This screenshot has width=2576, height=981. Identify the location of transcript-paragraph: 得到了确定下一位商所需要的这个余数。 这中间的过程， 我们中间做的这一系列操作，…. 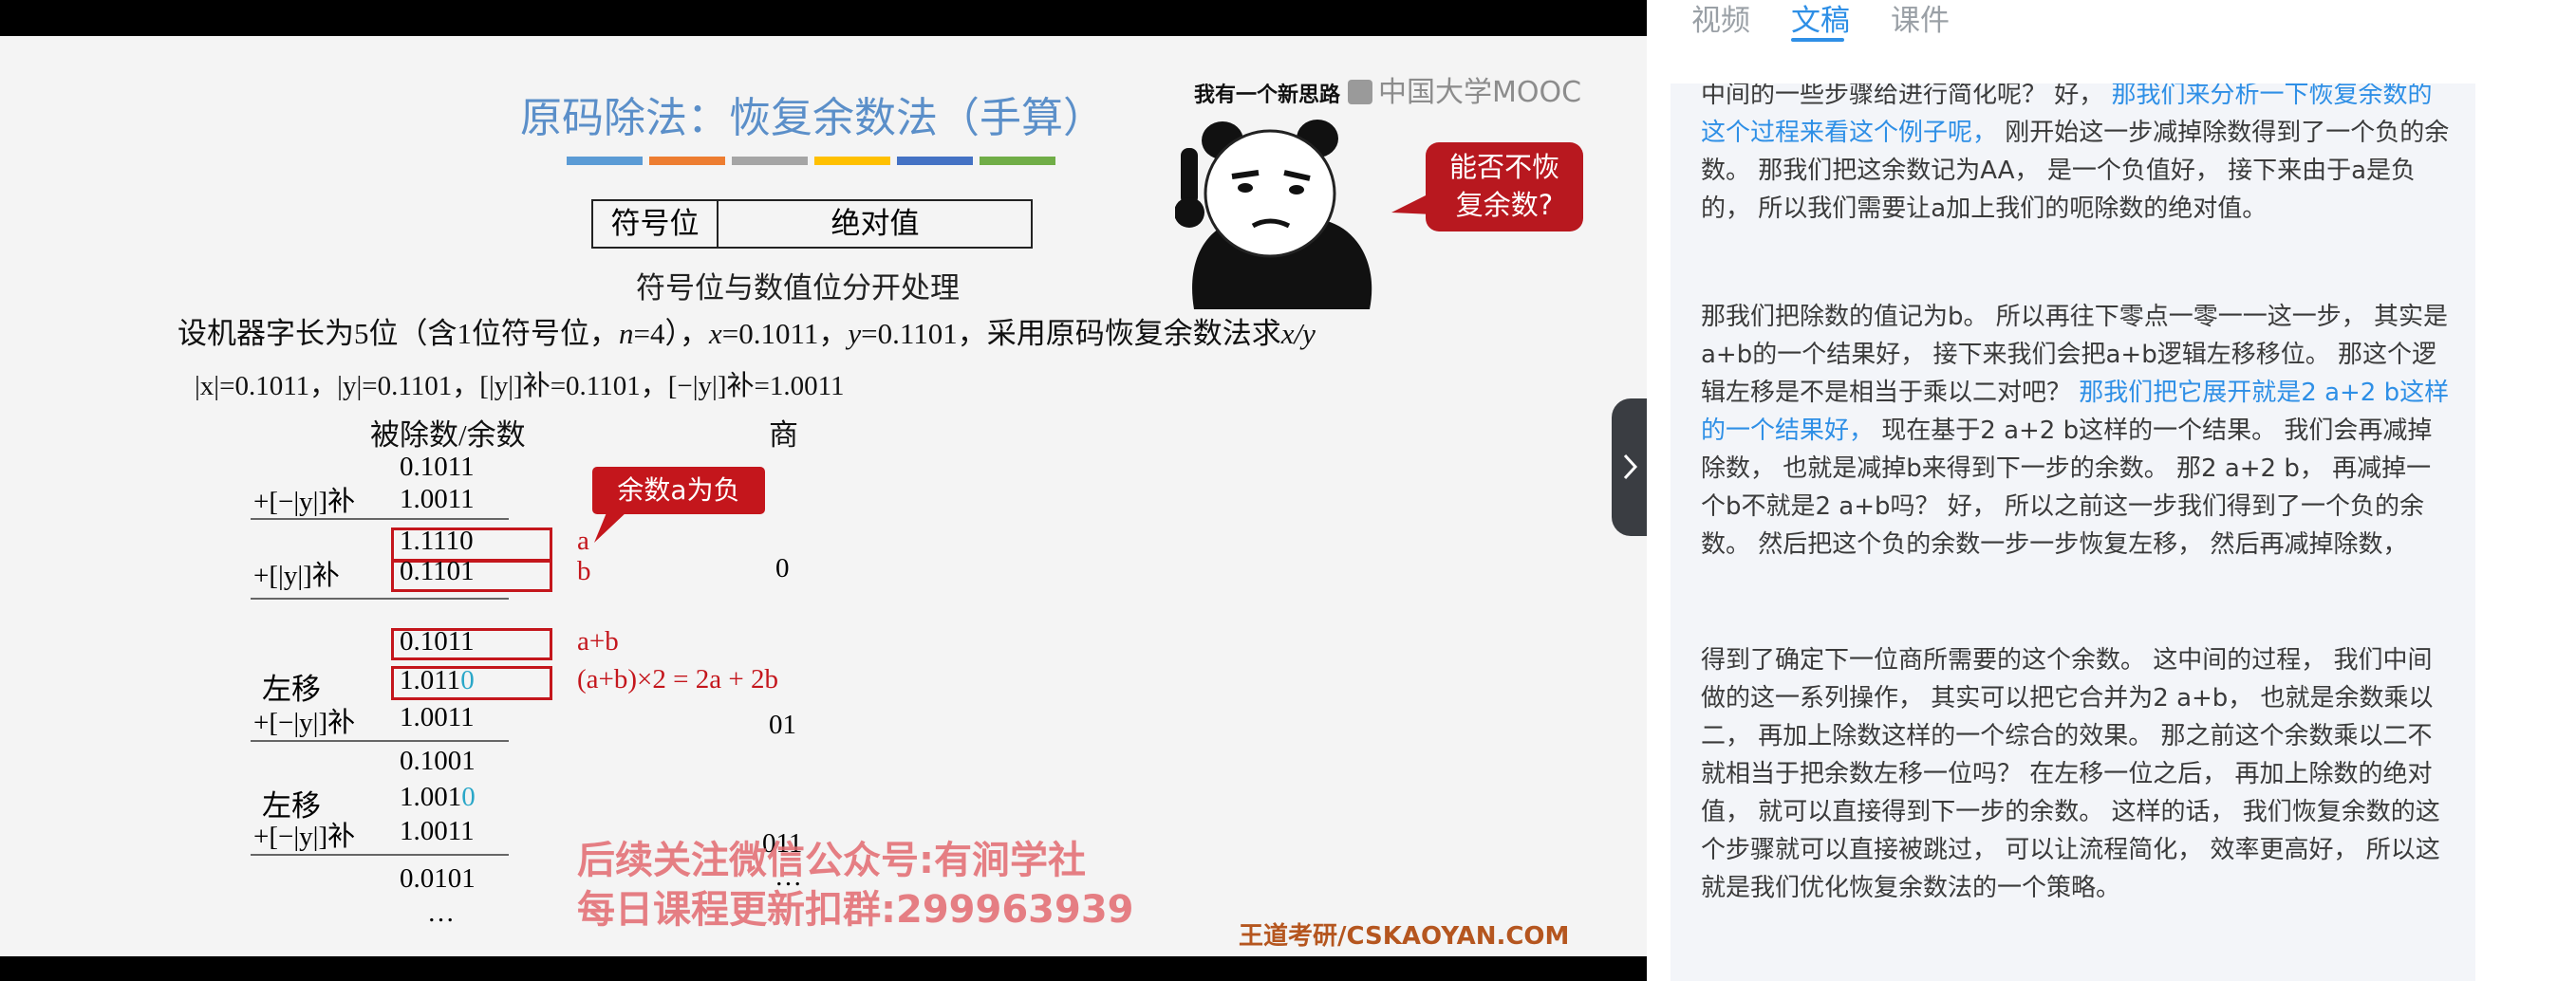
(2076, 774).